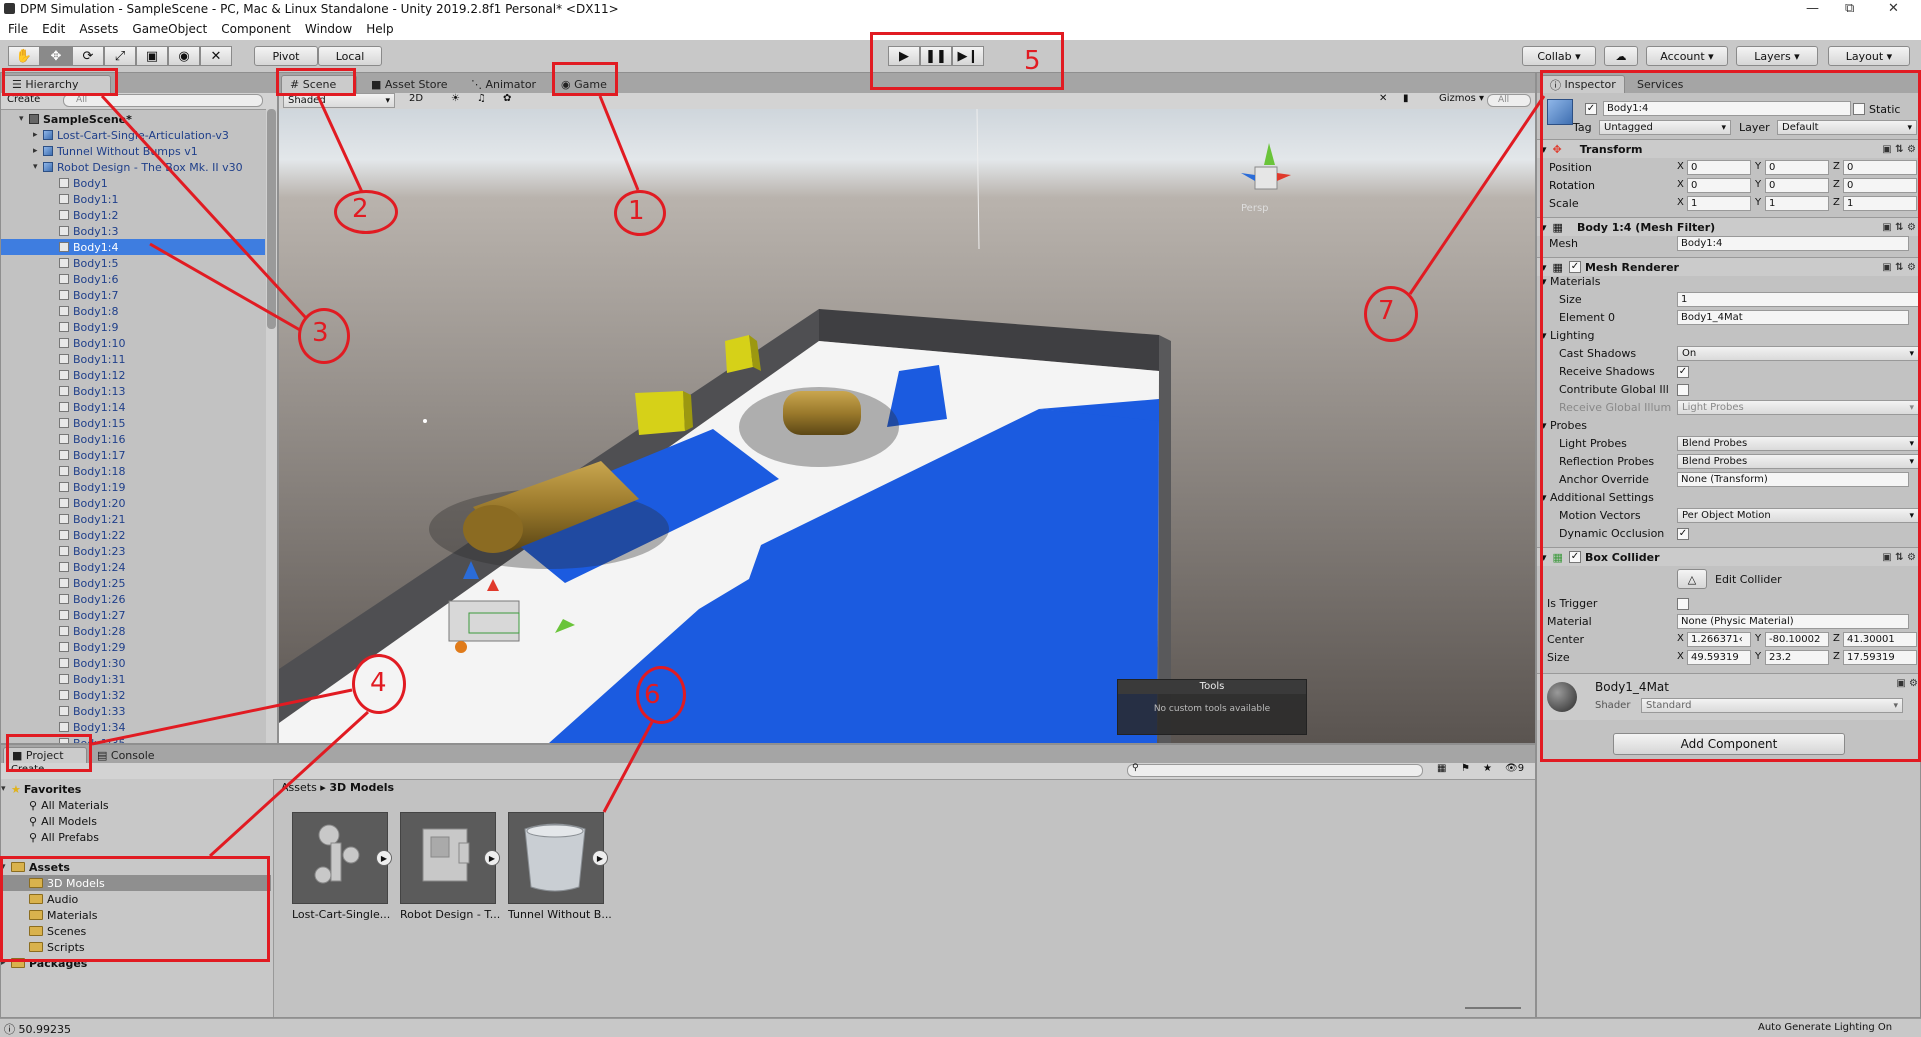  What do you see at coordinates (1461, 98) in the screenshot?
I see `gizmos-dropdown: Gizmos ▾` at bounding box center [1461, 98].